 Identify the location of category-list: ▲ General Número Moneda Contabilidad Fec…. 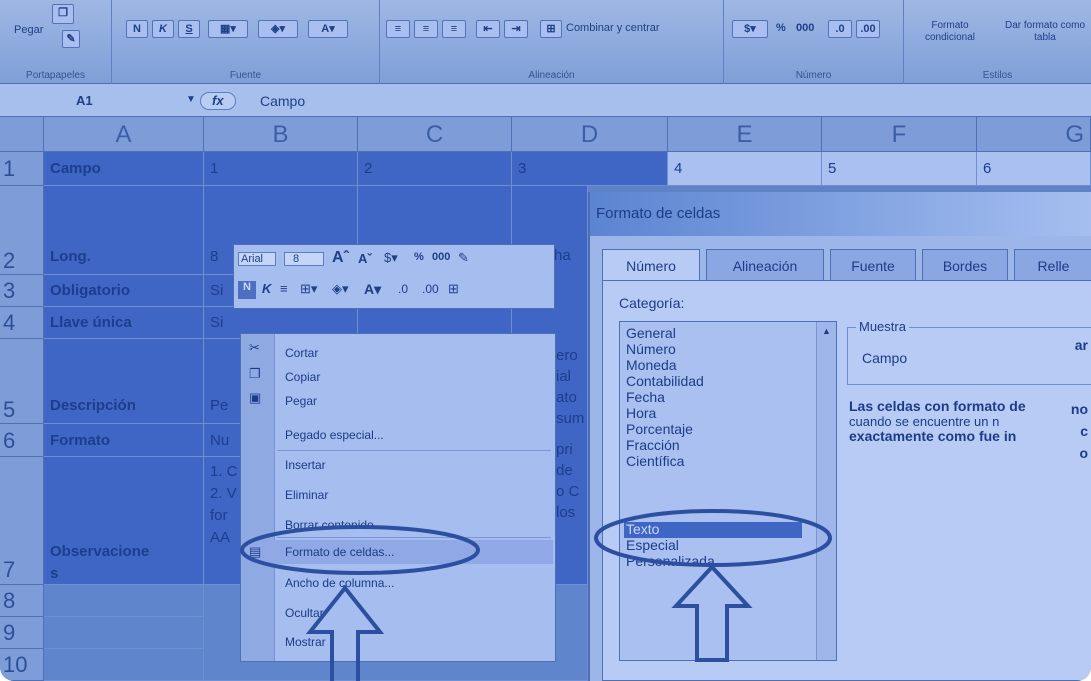
(728, 491).